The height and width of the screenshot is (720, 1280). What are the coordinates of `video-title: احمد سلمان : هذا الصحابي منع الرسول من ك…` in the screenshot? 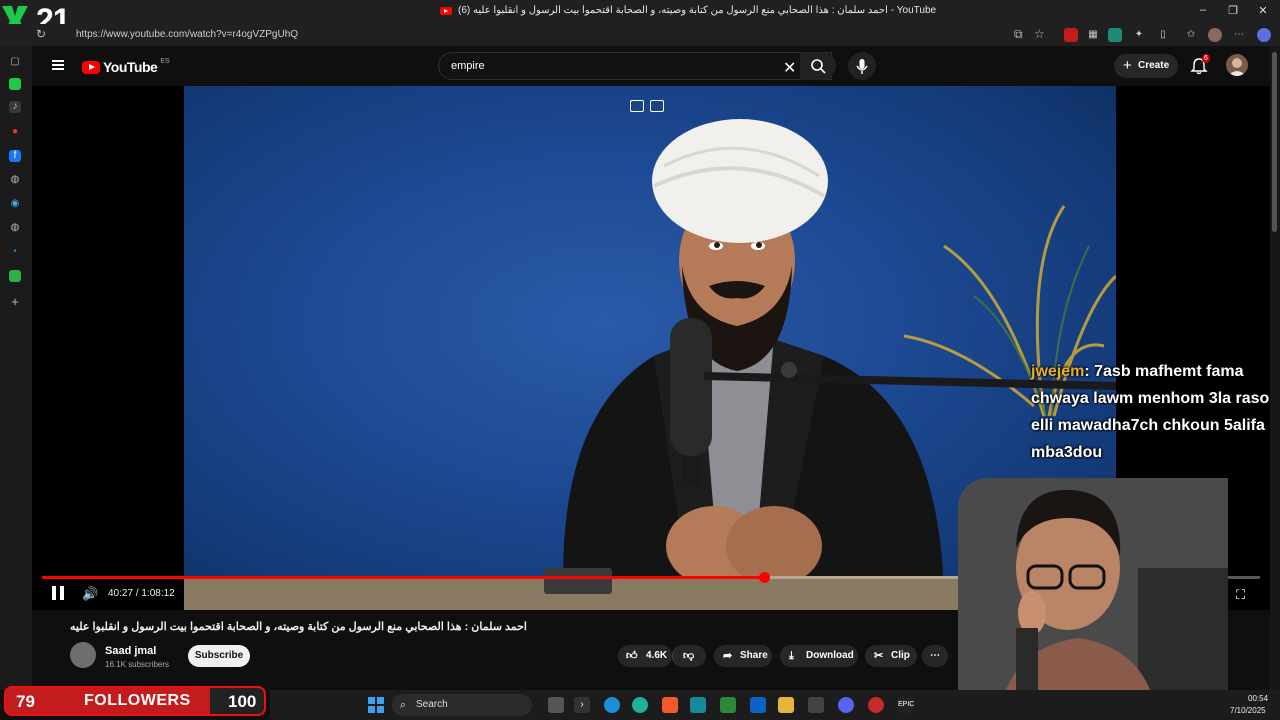 It's located at (298, 627).